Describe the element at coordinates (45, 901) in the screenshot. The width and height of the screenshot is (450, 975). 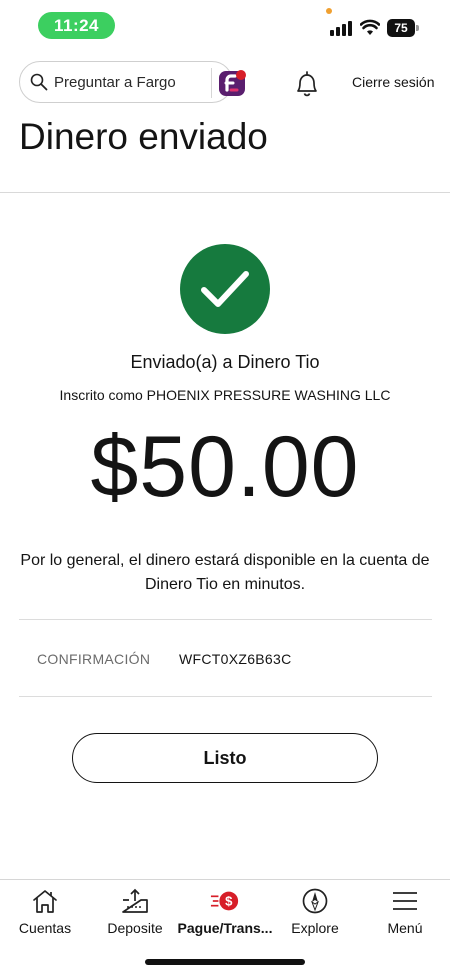
I see `home-icon` at that location.